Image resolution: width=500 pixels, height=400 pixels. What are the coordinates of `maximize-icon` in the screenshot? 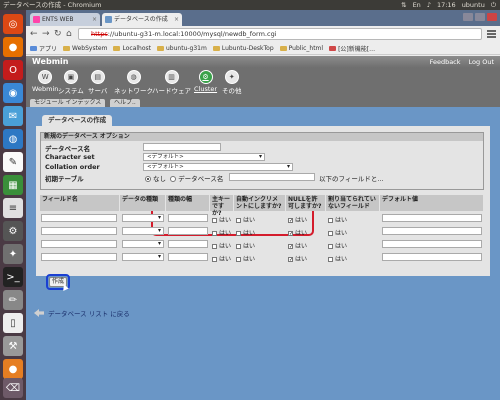 It's located at (480, 17).